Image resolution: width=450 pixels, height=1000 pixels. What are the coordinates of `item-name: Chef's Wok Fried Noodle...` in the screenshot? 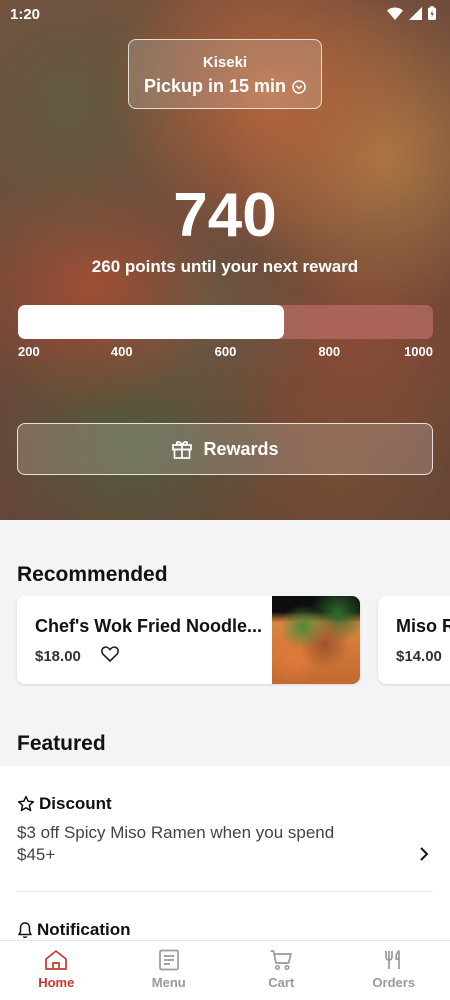 It's located at (148, 626).